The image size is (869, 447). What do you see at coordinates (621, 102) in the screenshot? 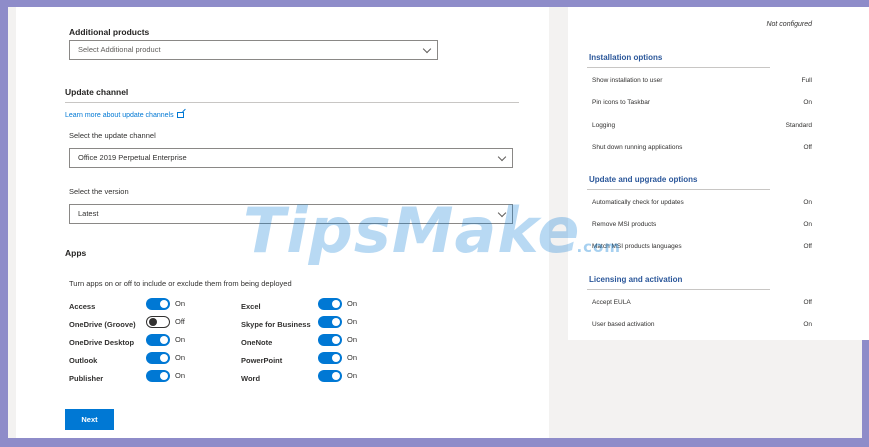
I see `summary-row-label: Pin icons to Taskbar` at bounding box center [621, 102].